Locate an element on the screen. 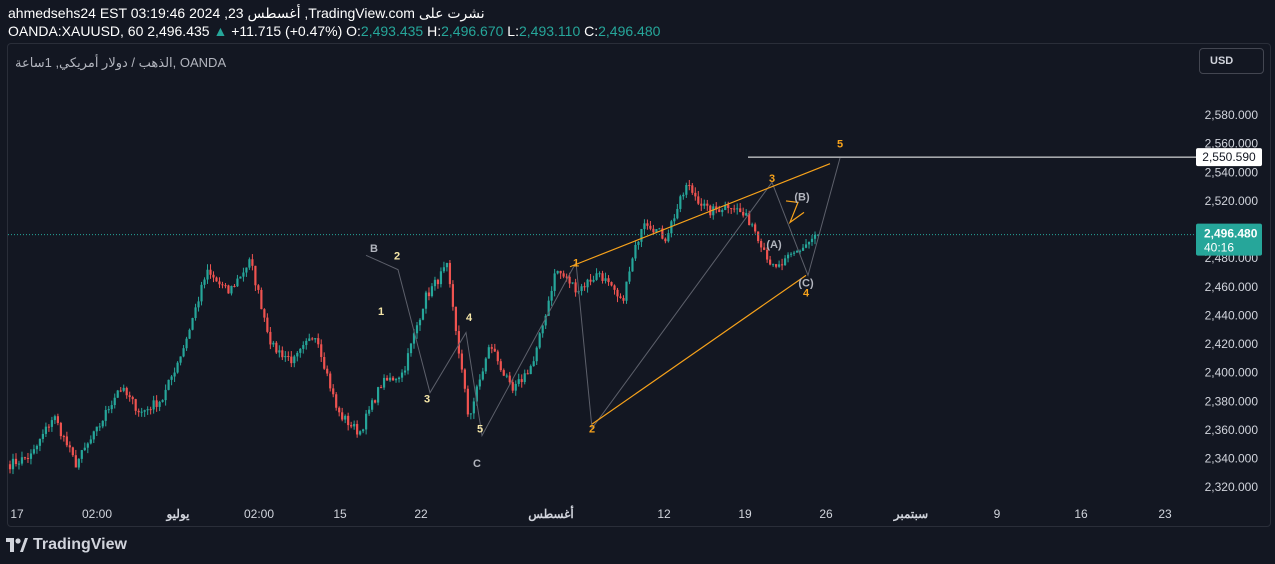  x-tick-label: سبتمبر is located at coordinates (910, 514).